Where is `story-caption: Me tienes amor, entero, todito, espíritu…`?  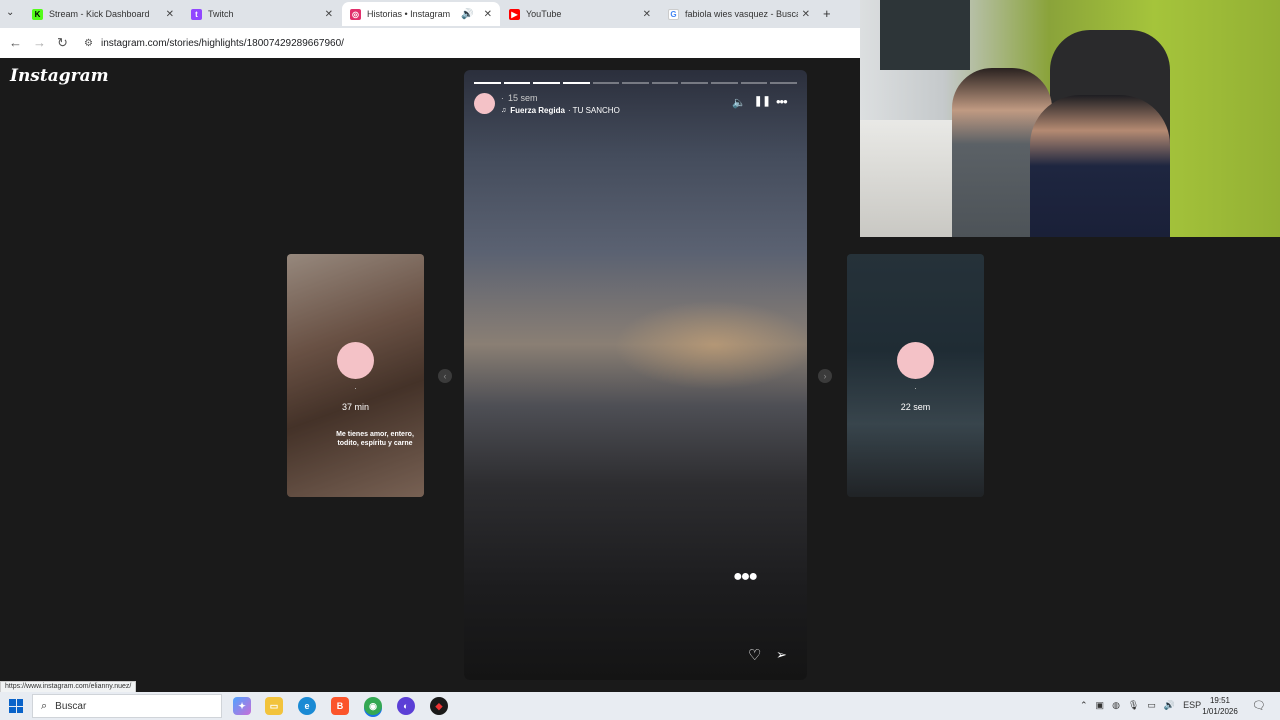
story-caption: Me tienes amor, entero, todito, espíritu… is located at coordinates (375, 439).